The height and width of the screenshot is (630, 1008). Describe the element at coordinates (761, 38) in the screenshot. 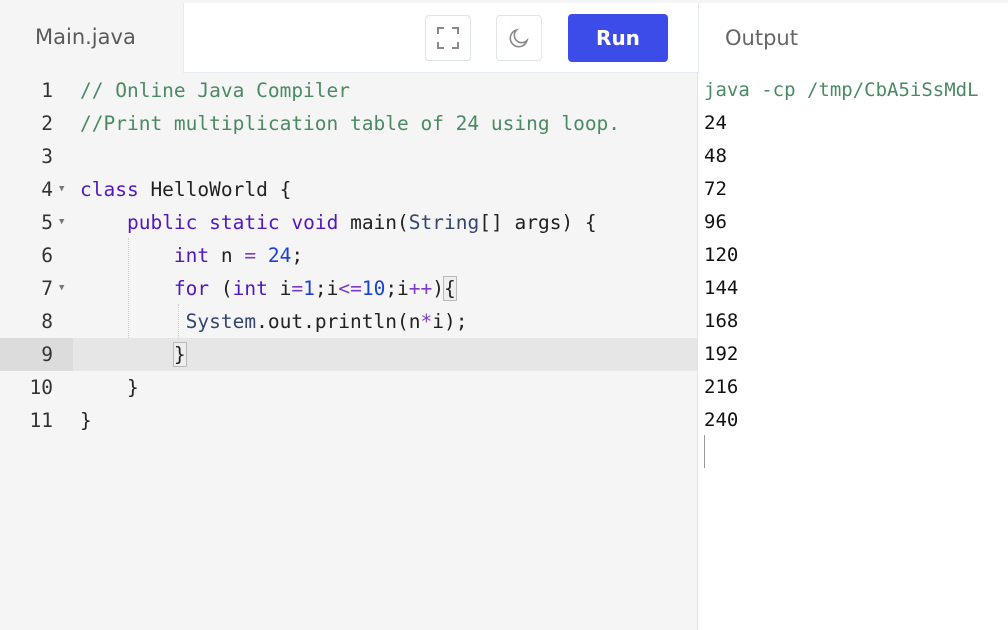

I see `output-title: Output` at that location.